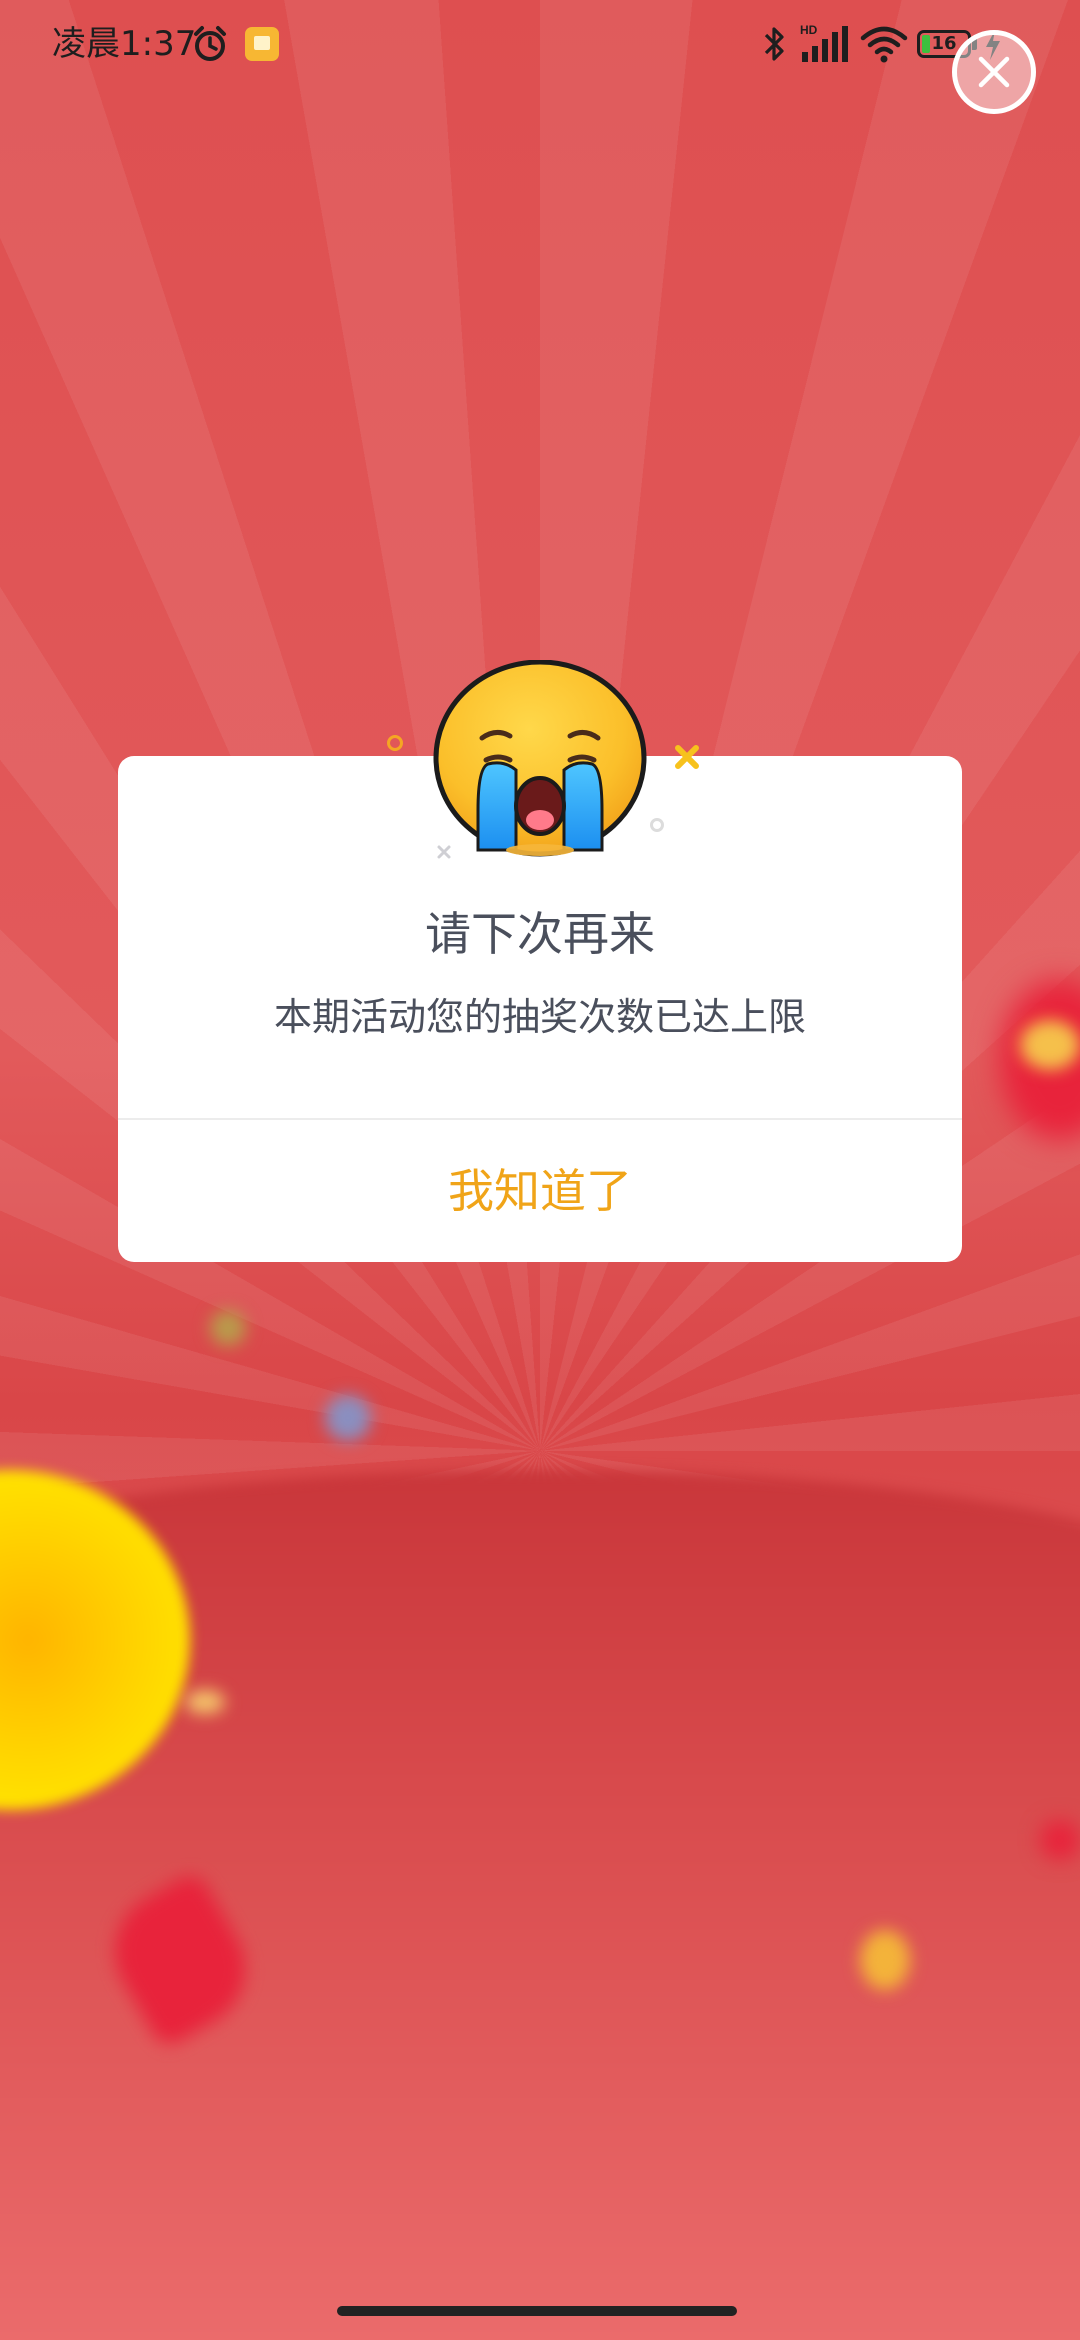  Describe the element at coordinates (540, 758) in the screenshot. I see `crying-emoji-icon` at that location.